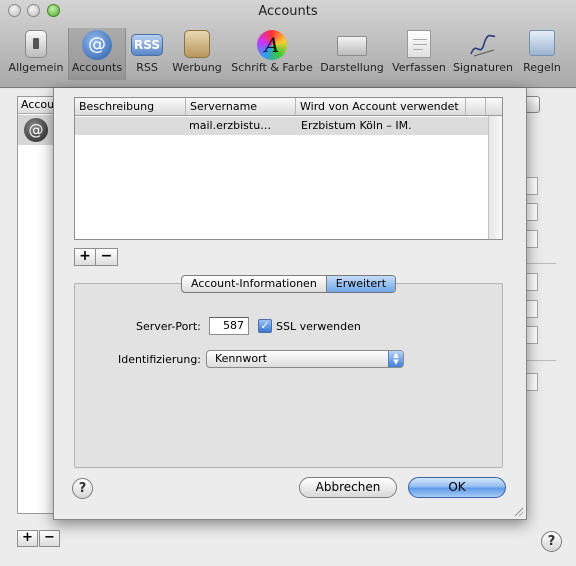  What do you see at coordinates (318, 326) in the screenshot?
I see `ssl-label: SSL verwenden` at bounding box center [318, 326].